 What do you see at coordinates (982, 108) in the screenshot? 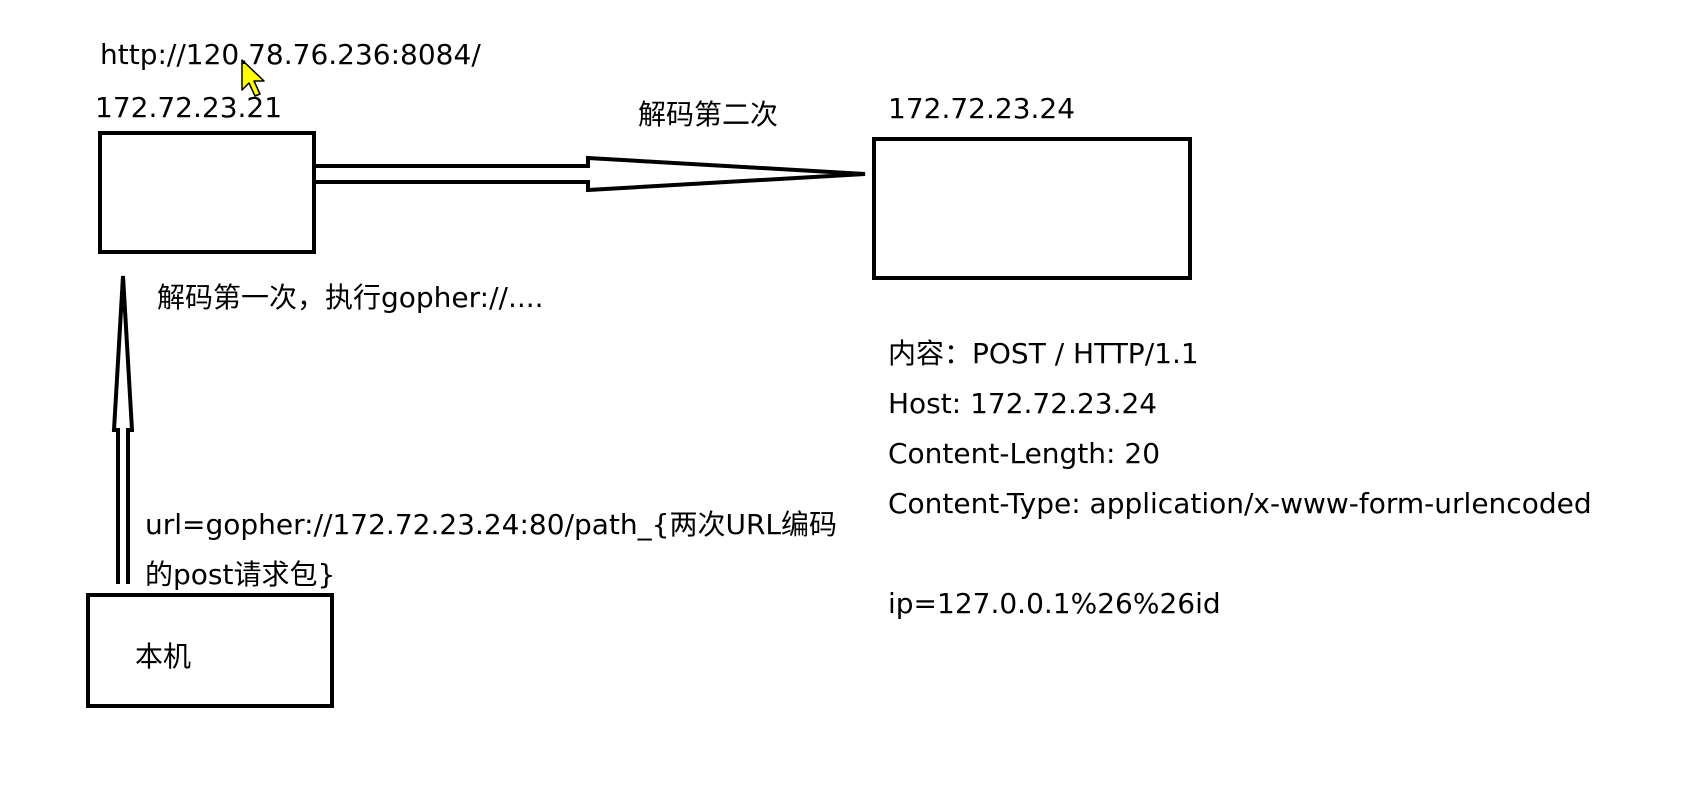
I see `node-b-ip-label: 172.72.23.24` at bounding box center [982, 108].